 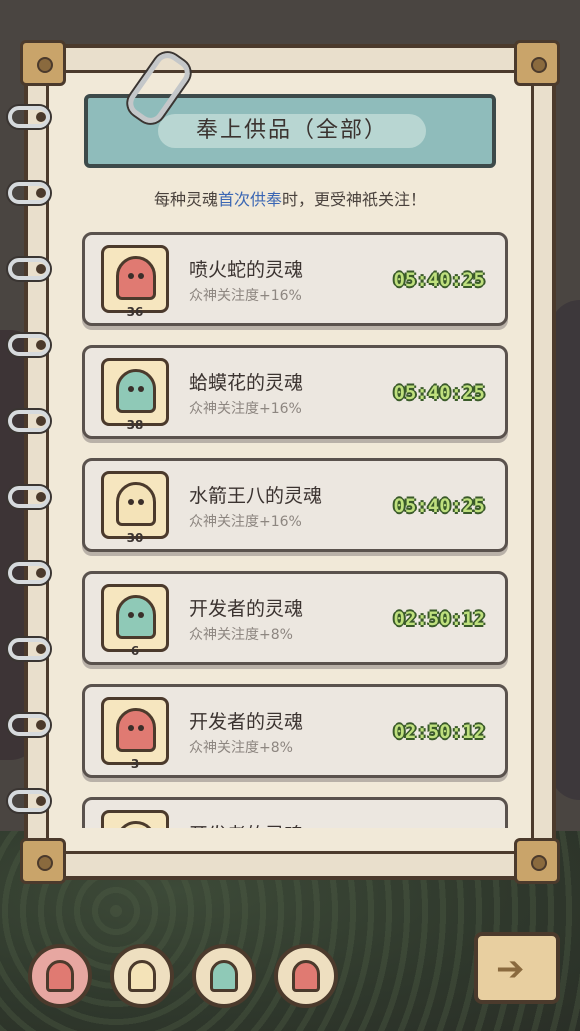 I want to click on soul-card: 3 开发者的灵魂 众神关注度+8% 02:50:12, so click(x=295, y=731).